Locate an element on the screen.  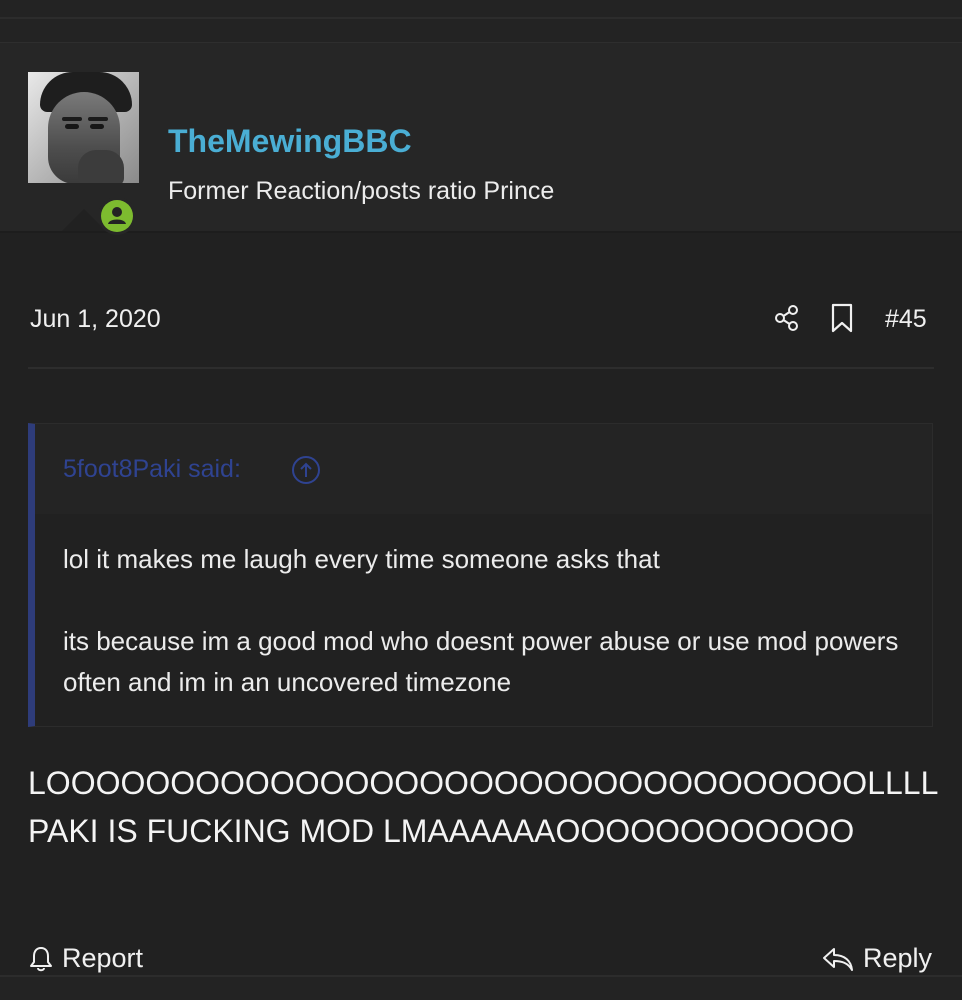
avatar-eye-right is located at coordinates (97, 126).